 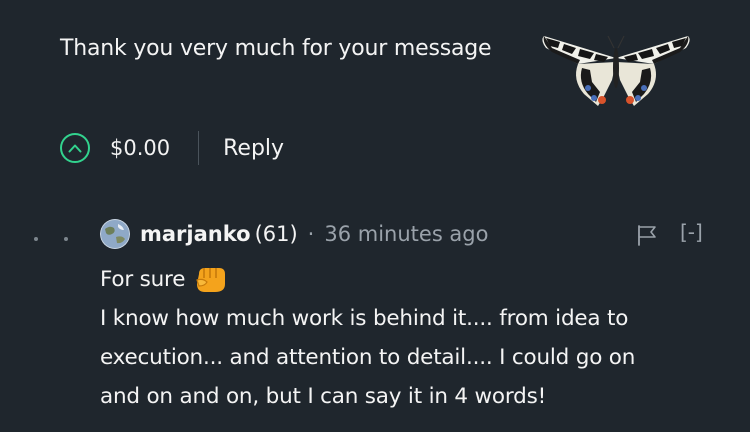 What do you see at coordinates (199, 148) in the screenshot?
I see `action-divider` at bounding box center [199, 148].